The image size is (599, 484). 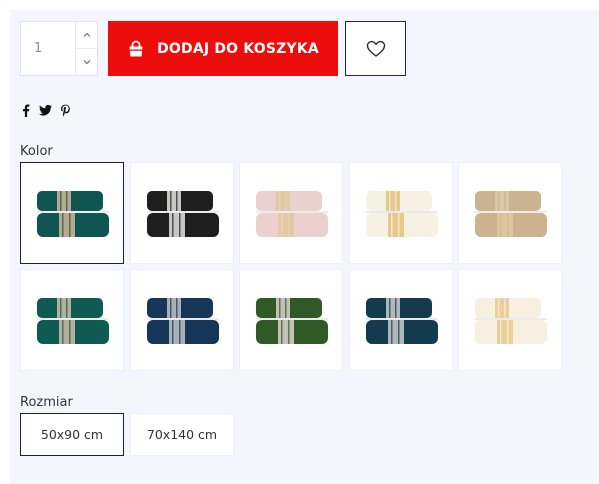 I want to click on size-section-label: Rozmiar, so click(x=46, y=402).